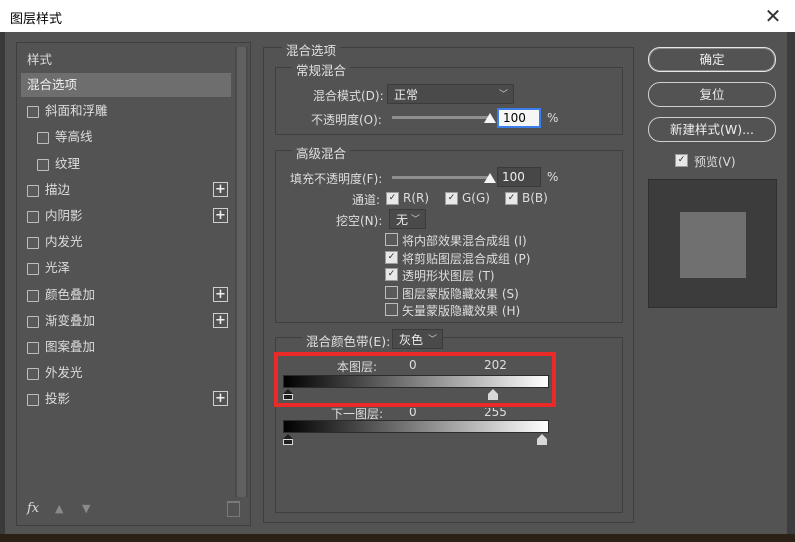  Describe the element at coordinates (86, 508) in the screenshot. I see `move-down-icon: ▼` at that location.